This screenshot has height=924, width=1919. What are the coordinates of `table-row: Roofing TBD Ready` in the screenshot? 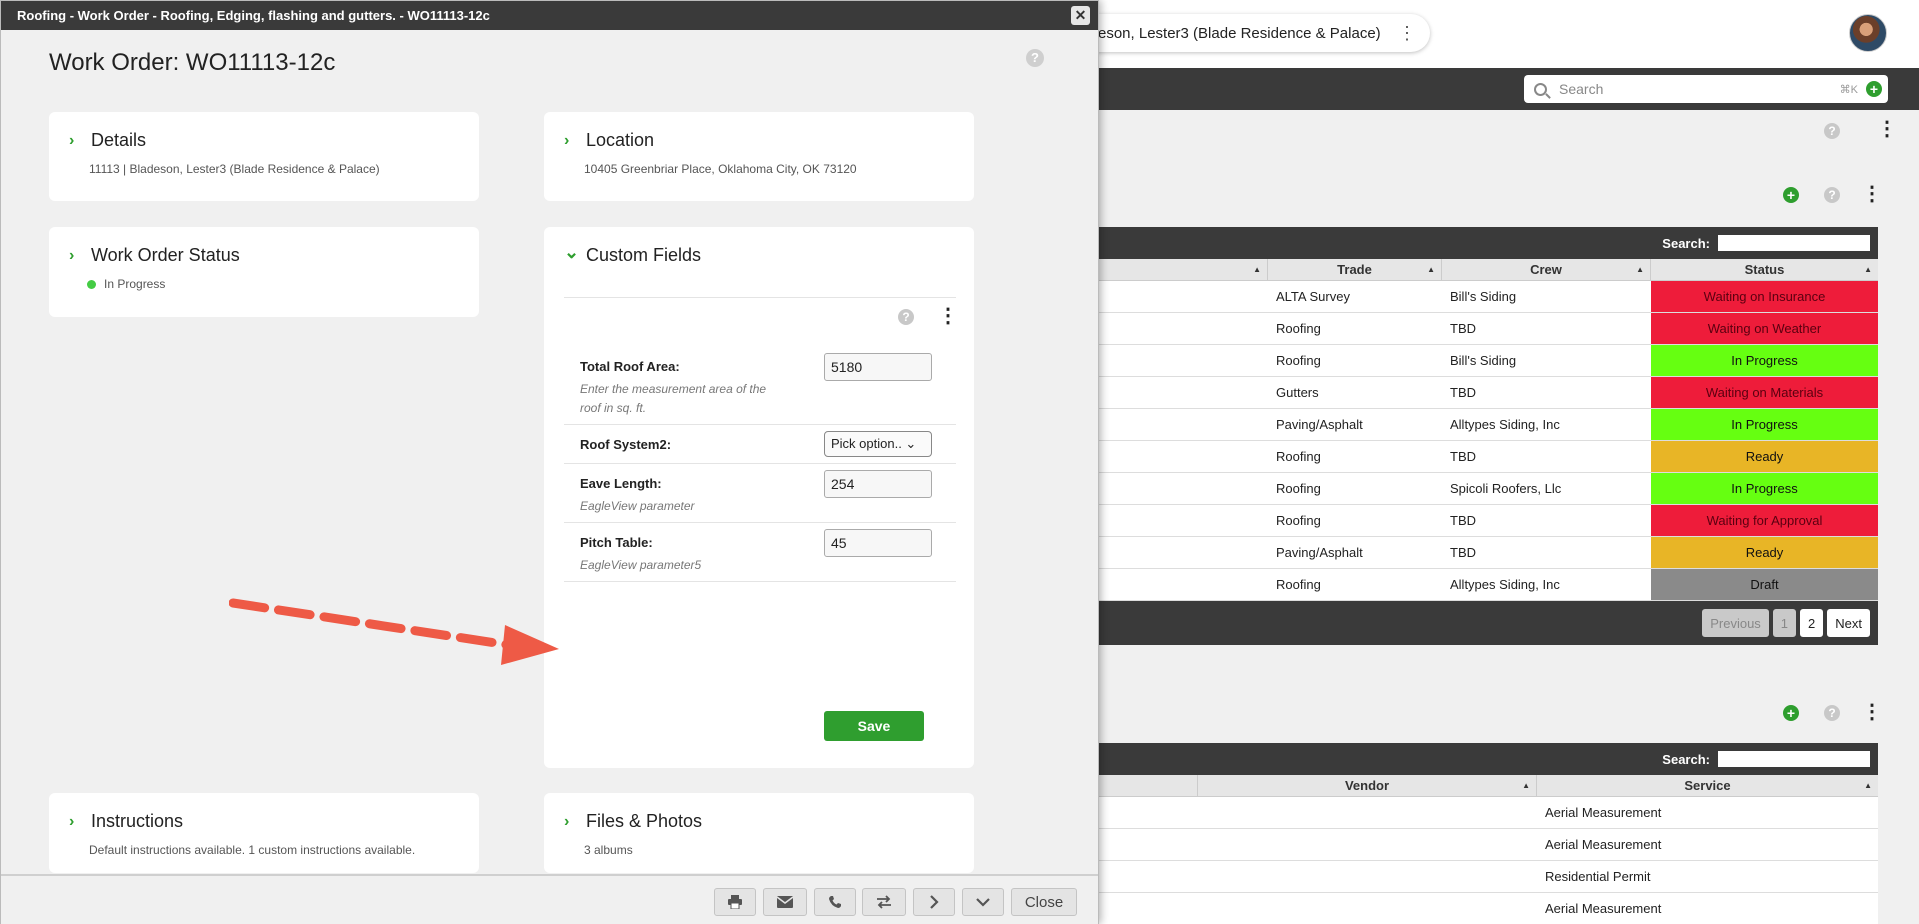 It's located at (1488, 457).